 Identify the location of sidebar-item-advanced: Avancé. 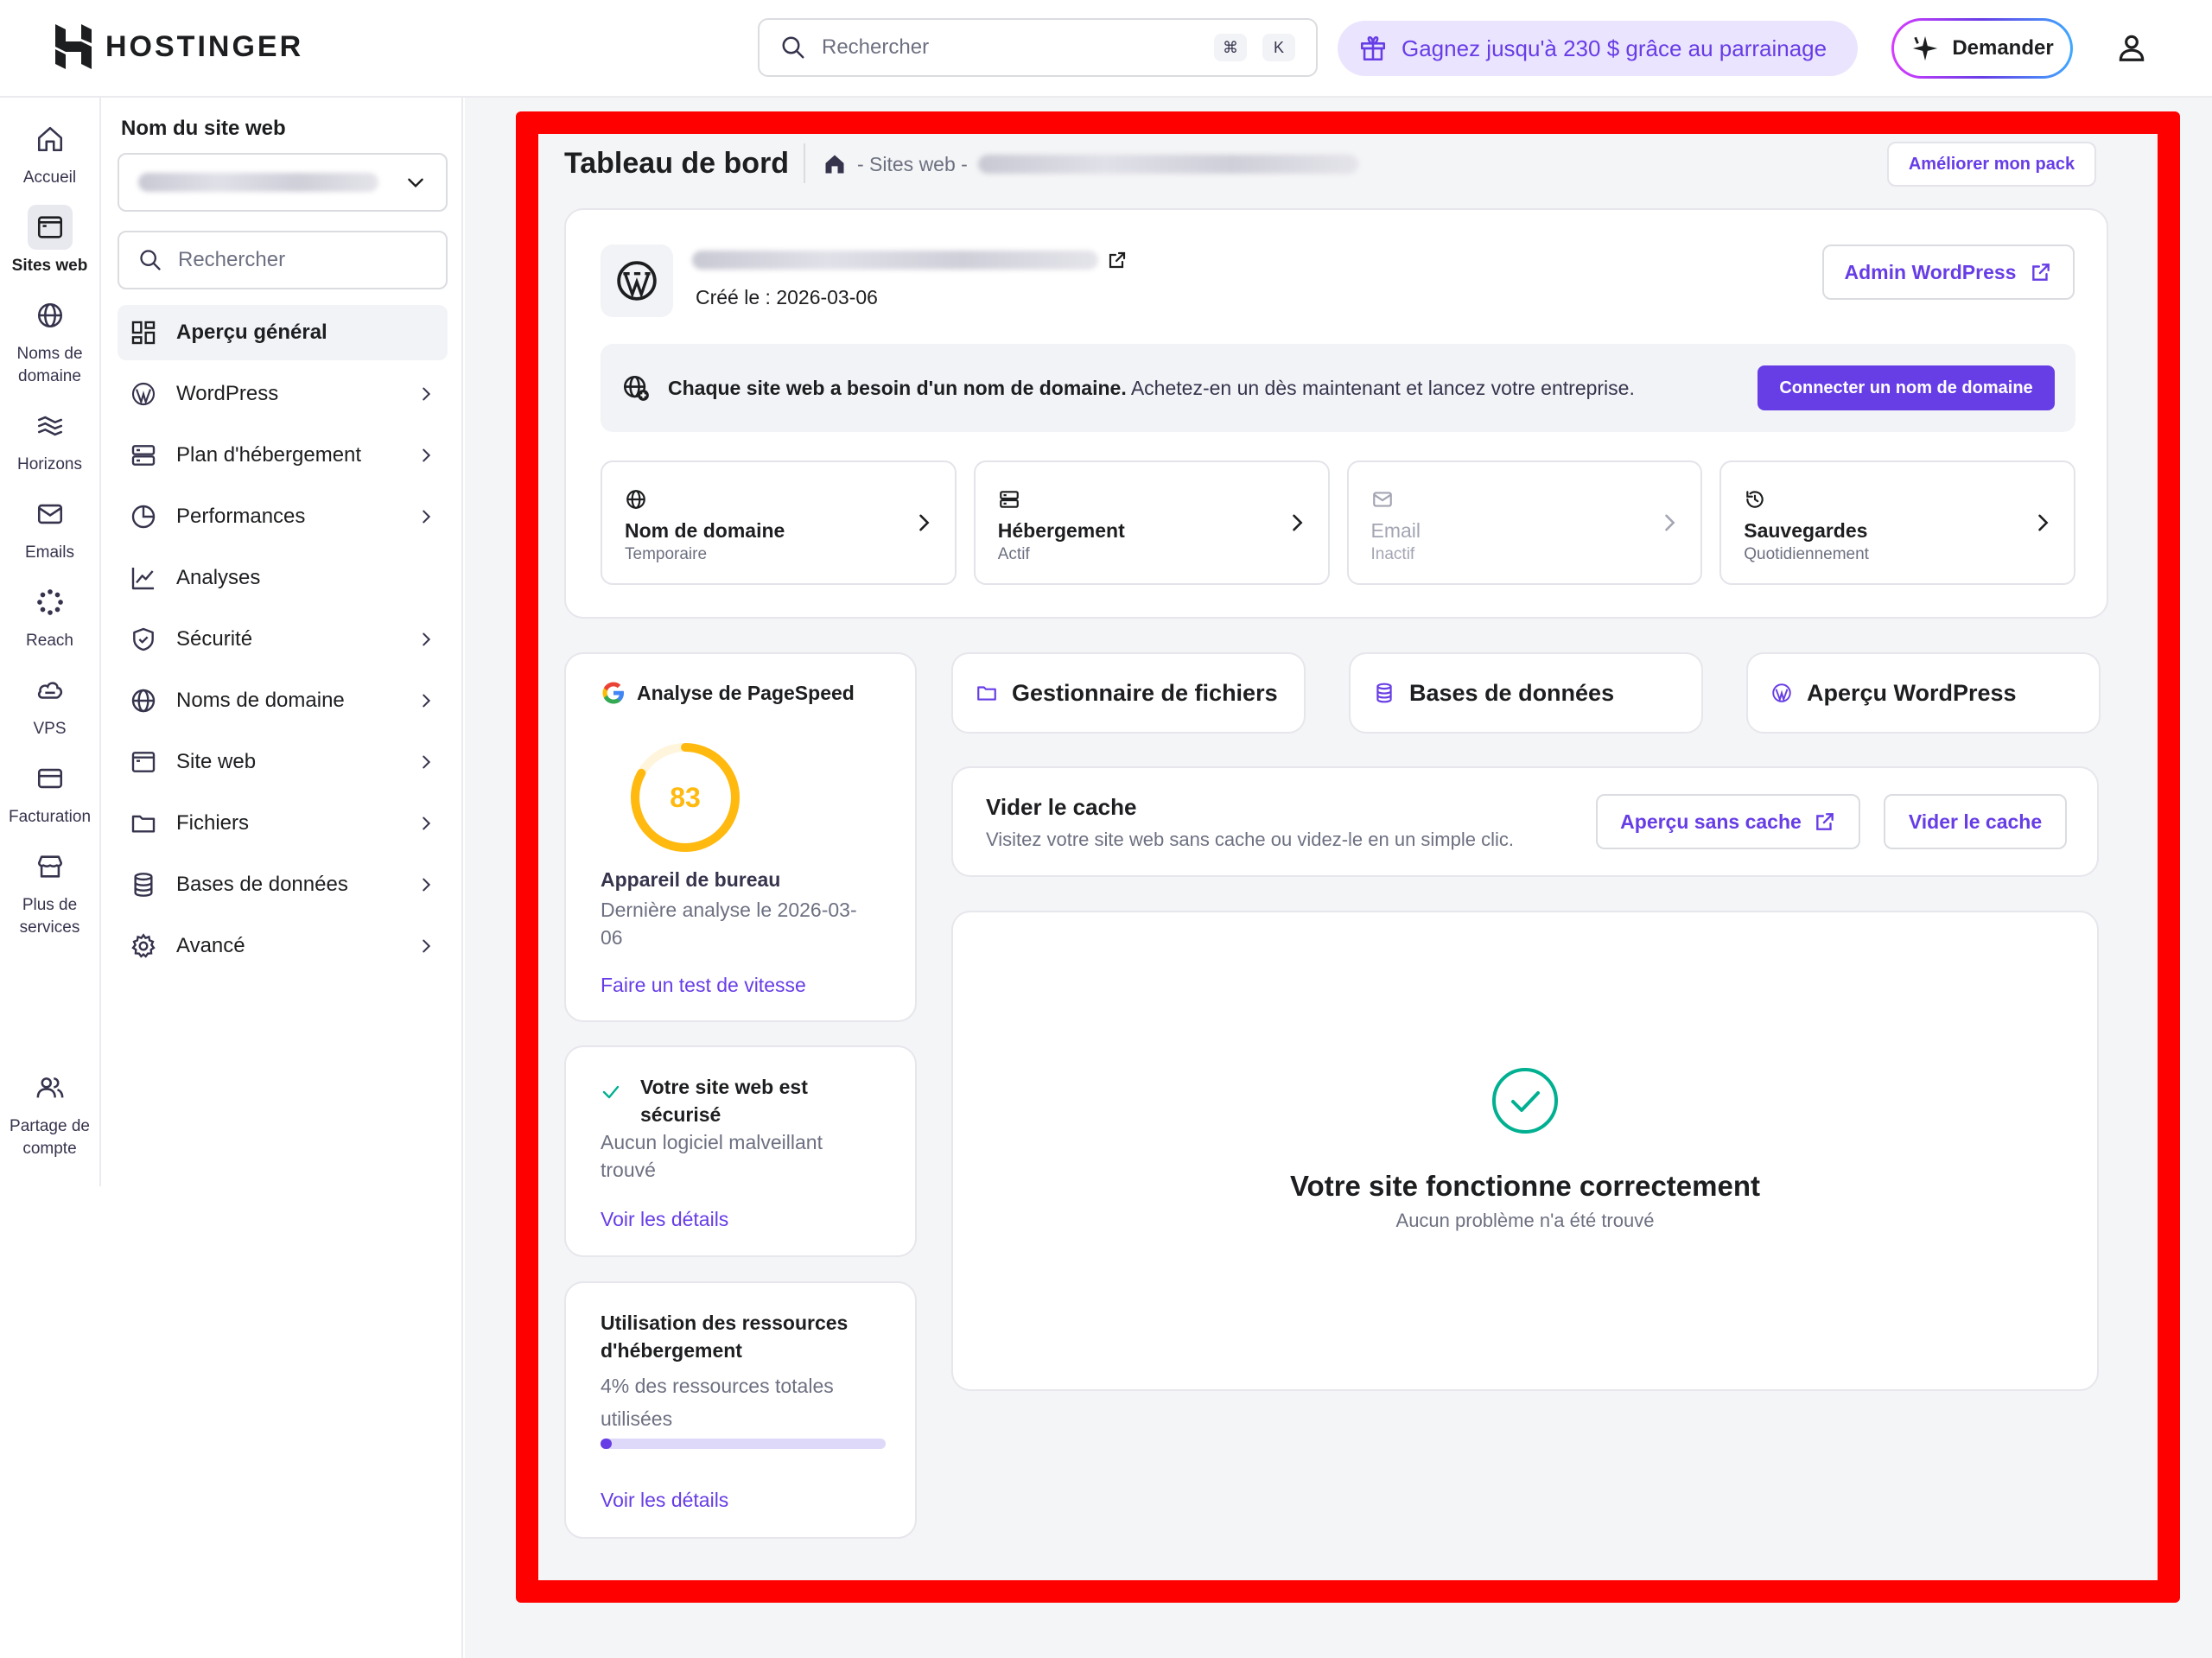
(283, 946).